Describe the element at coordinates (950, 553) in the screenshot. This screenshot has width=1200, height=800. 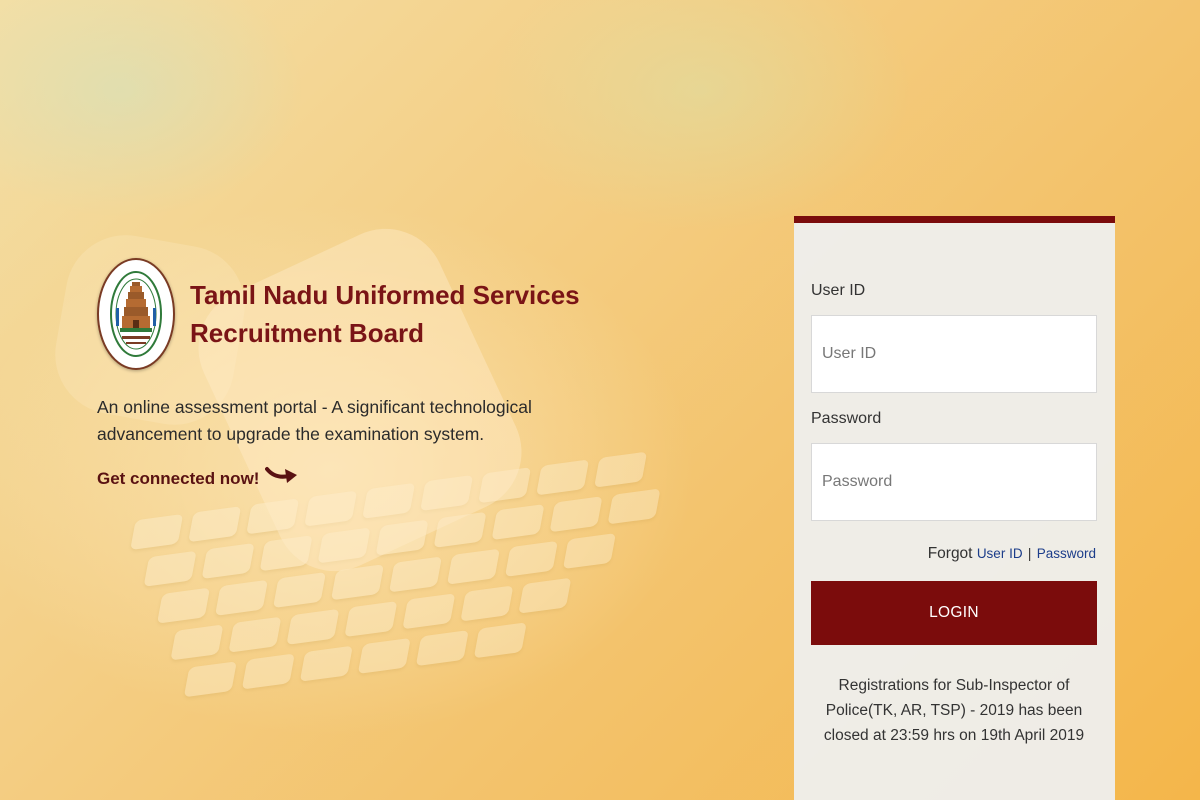
I see `forgot-text: Forgot` at that location.